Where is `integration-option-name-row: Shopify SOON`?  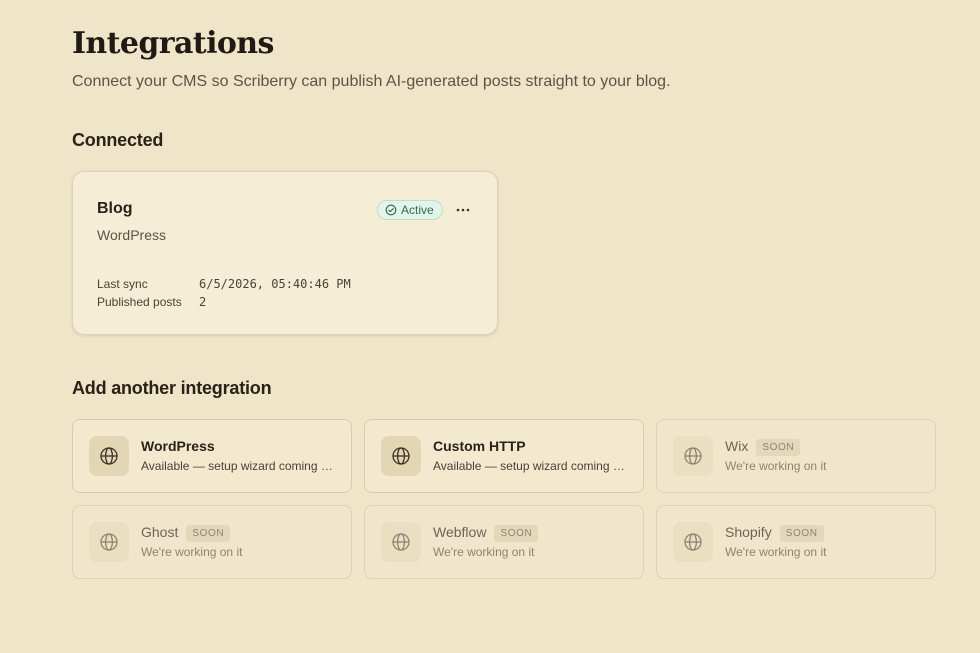
integration-option-name-row: Shopify SOON is located at coordinates (774, 533).